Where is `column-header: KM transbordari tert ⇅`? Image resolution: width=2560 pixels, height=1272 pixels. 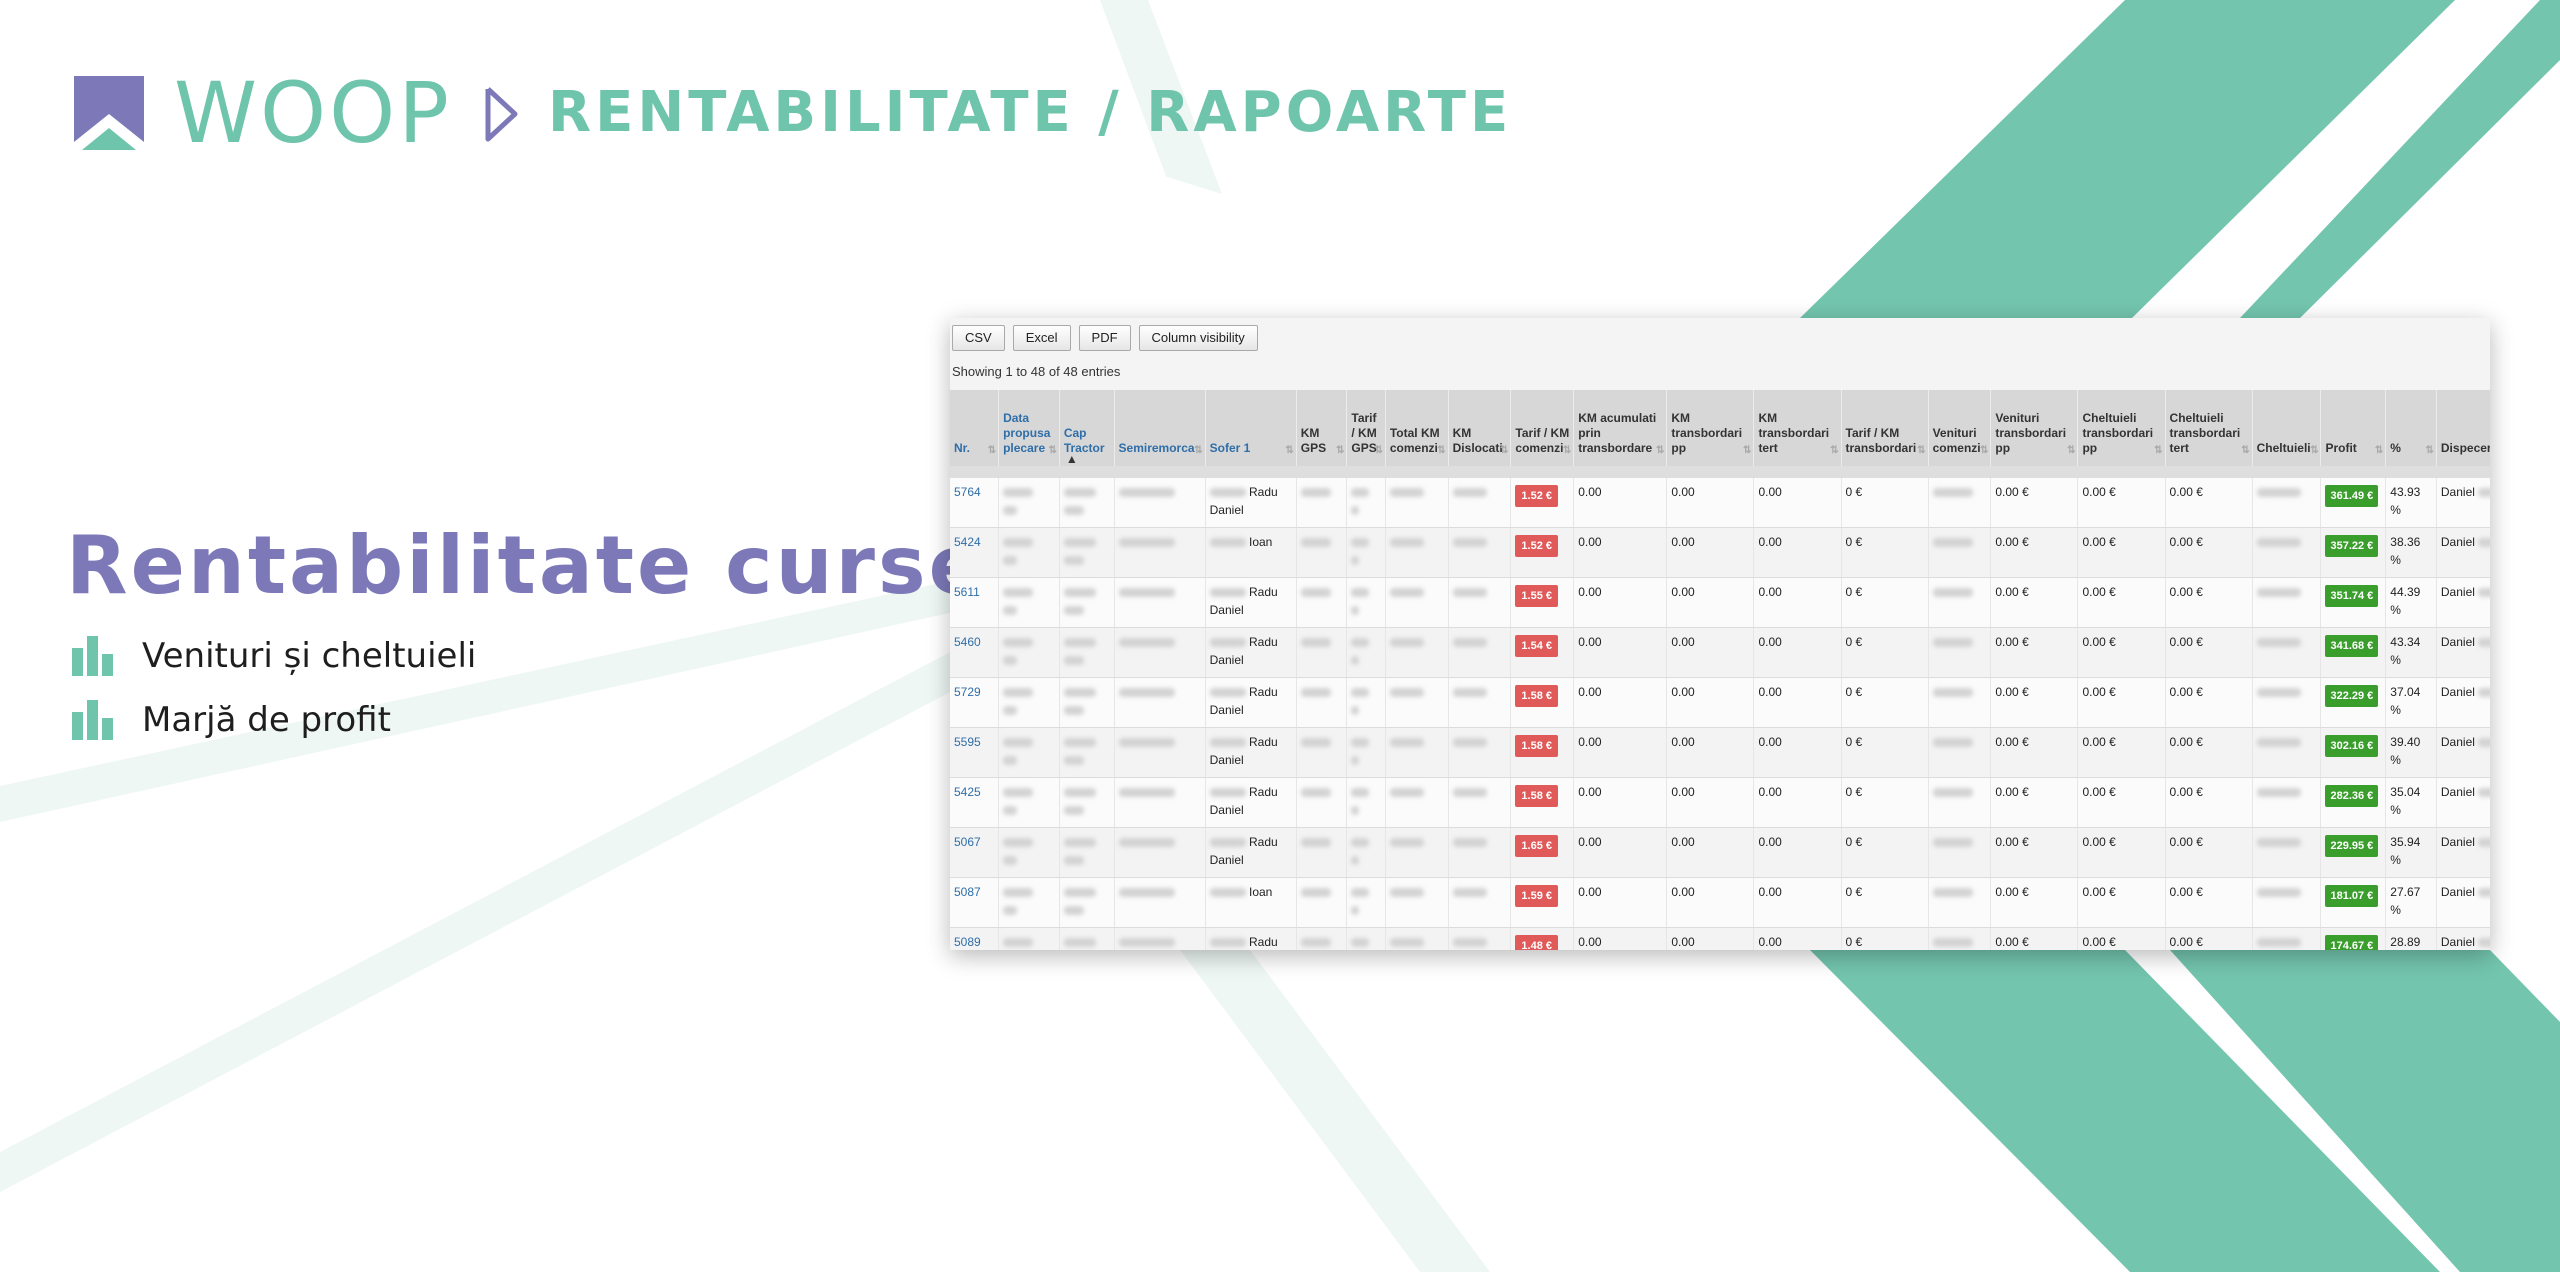 column-header: KM transbordari tert ⇅ is located at coordinates (1797, 428).